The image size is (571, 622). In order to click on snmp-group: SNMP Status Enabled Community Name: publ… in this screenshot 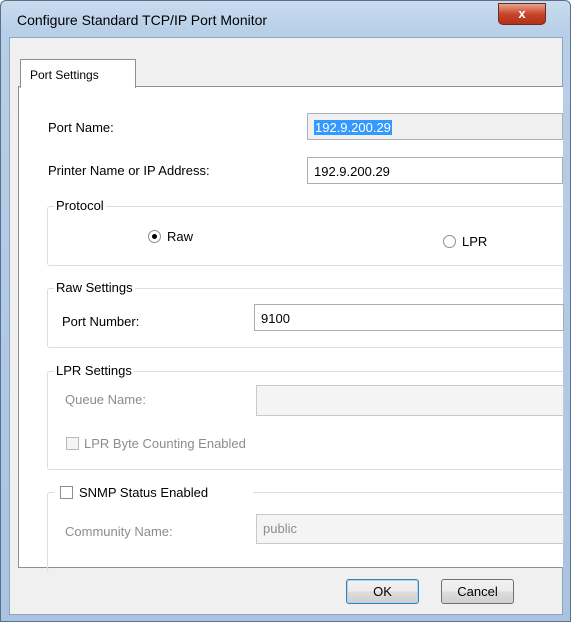, I will do `click(305, 528)`.